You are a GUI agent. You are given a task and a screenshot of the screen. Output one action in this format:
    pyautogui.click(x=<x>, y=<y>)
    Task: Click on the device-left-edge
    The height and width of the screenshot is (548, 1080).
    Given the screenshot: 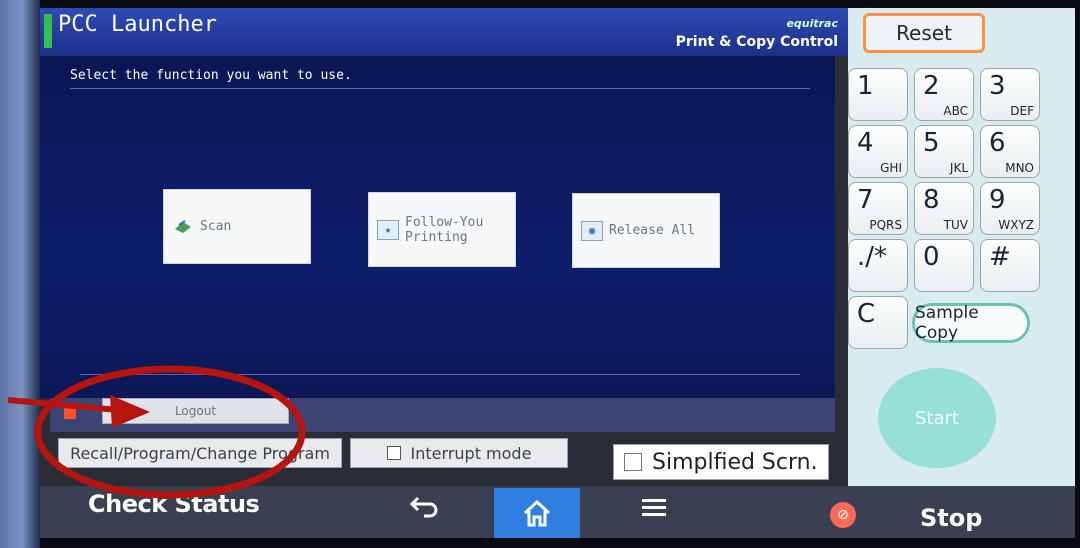 What is the action you would take?
    pyautogui.click(x=20, y=274)
    